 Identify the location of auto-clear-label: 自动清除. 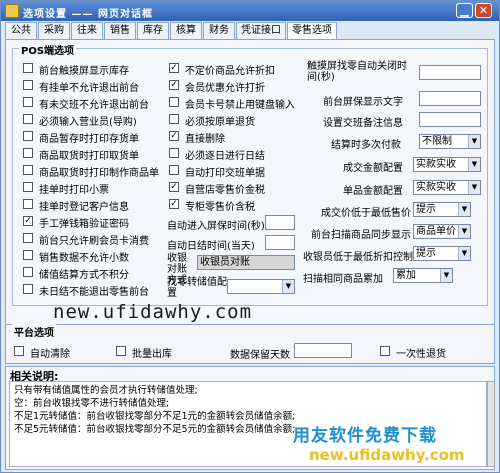
(50, 354).